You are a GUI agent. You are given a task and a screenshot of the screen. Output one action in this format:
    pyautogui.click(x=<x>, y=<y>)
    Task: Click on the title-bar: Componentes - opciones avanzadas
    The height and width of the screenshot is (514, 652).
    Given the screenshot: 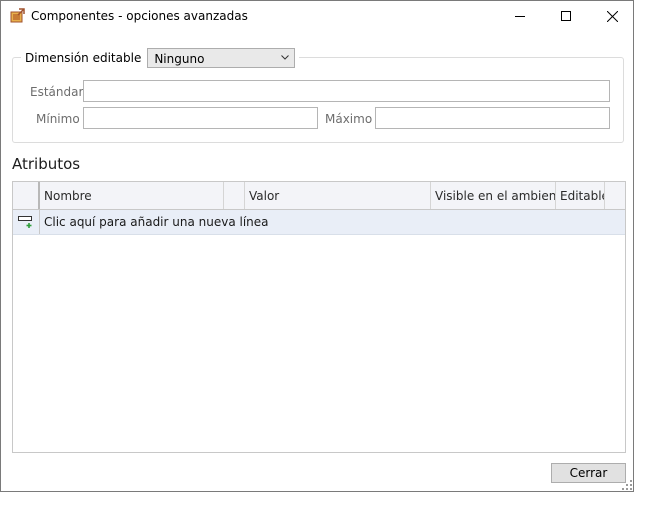 What is the action you would take?
    pyautogui.click(x=317, y=16)
    